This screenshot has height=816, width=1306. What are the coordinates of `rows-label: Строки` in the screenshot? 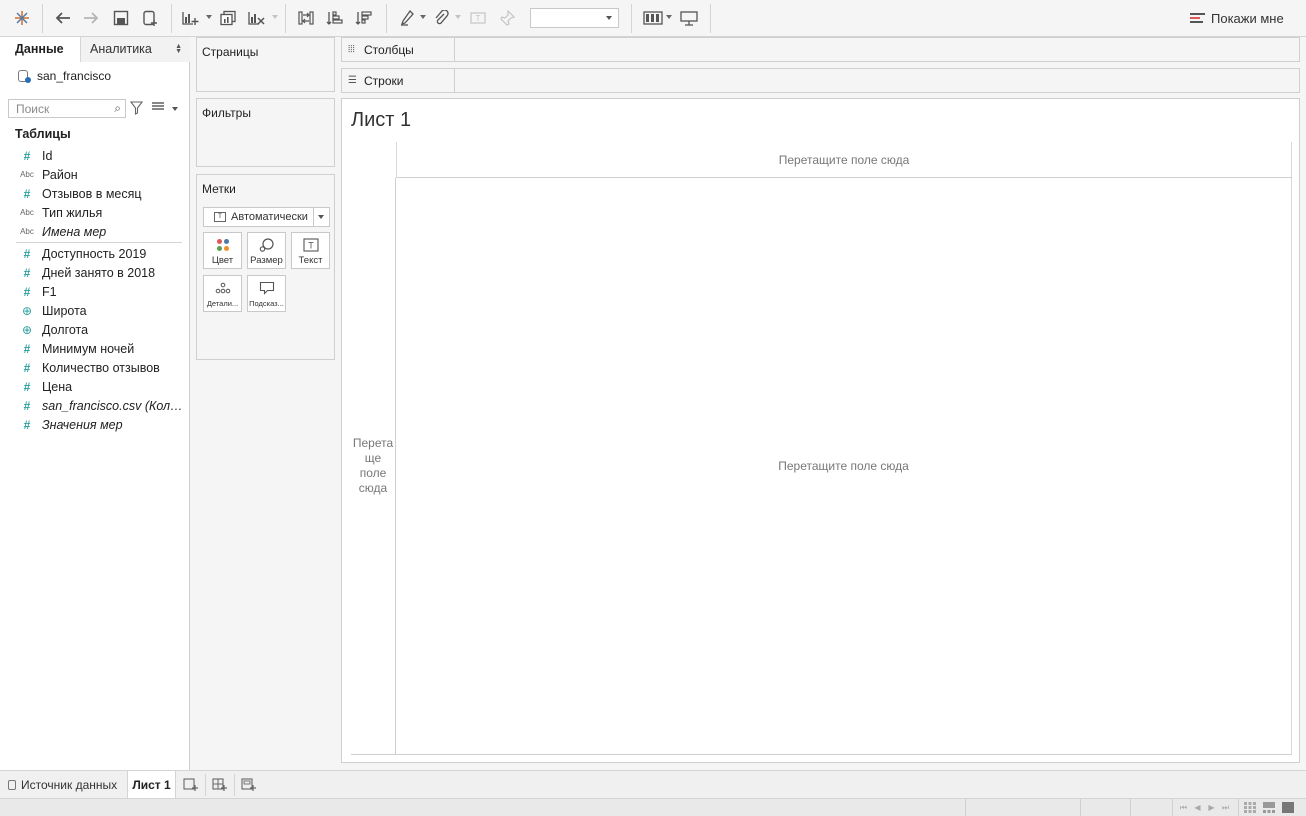 It's located at (384, 80).